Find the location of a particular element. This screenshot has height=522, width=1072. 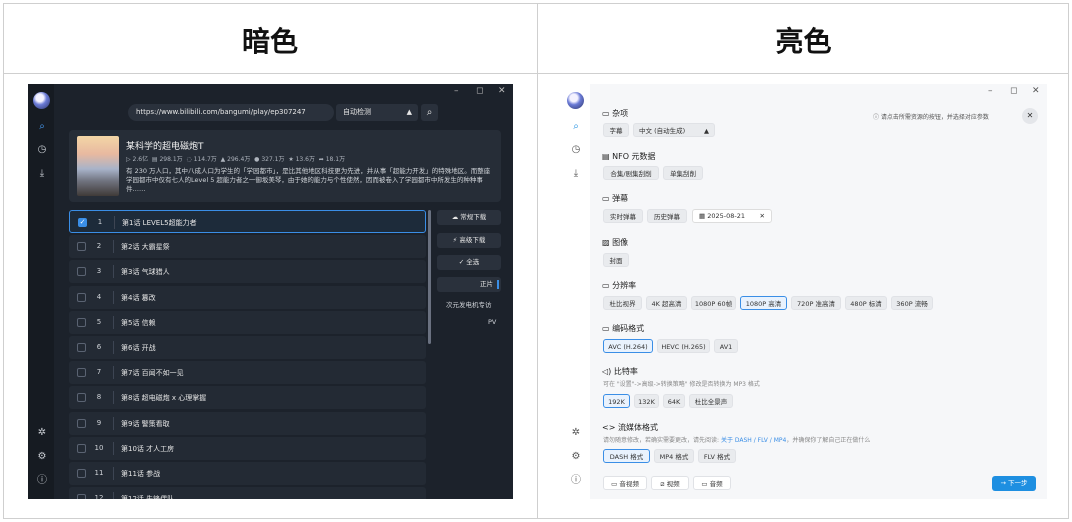

minimize-button: – is located at coordinates (990, 91).